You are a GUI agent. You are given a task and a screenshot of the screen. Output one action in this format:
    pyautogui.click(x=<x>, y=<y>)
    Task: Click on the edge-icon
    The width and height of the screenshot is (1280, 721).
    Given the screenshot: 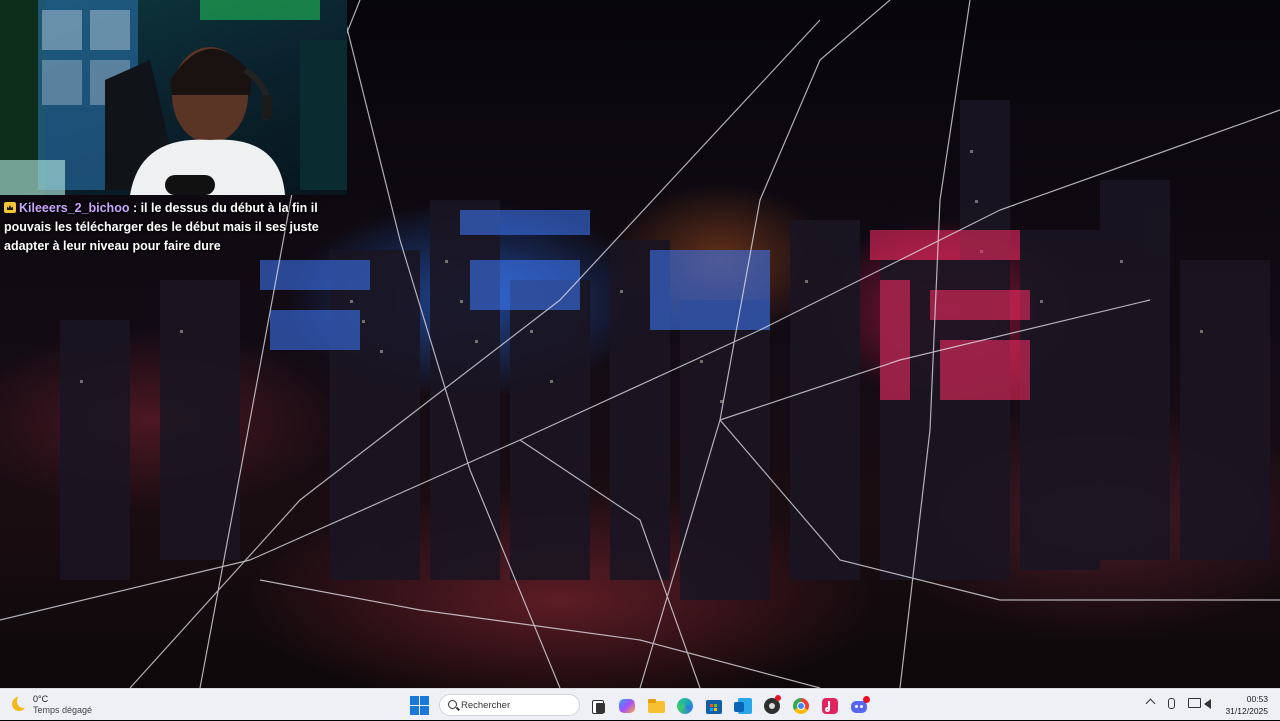 What is the action you would take?
    pyautogui.click(x=685, y=706)
    